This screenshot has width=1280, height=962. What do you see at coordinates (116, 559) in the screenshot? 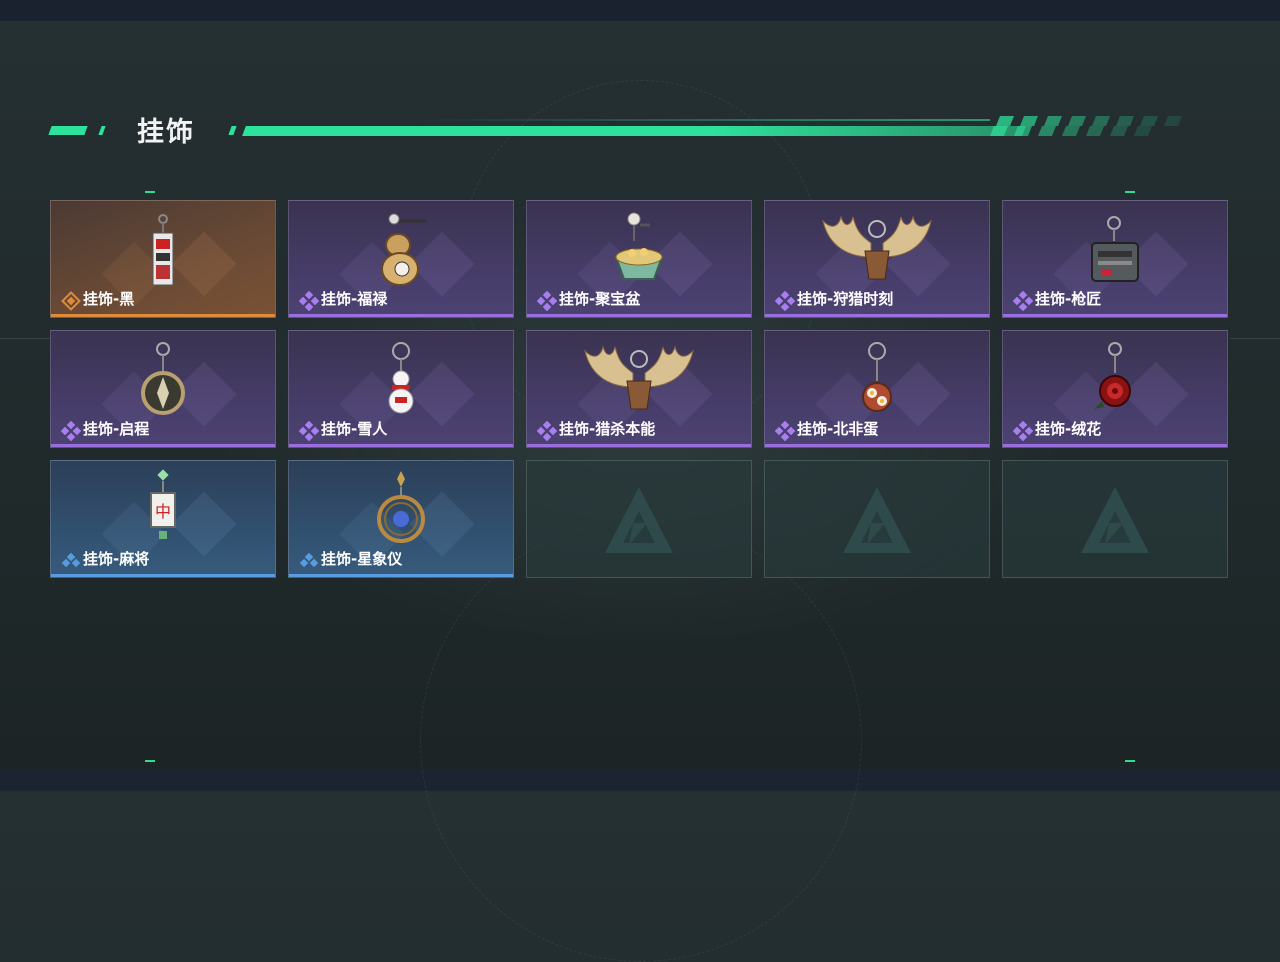
I see `charm-name: 挂饰-麻将` at bounding box center [116, 559].